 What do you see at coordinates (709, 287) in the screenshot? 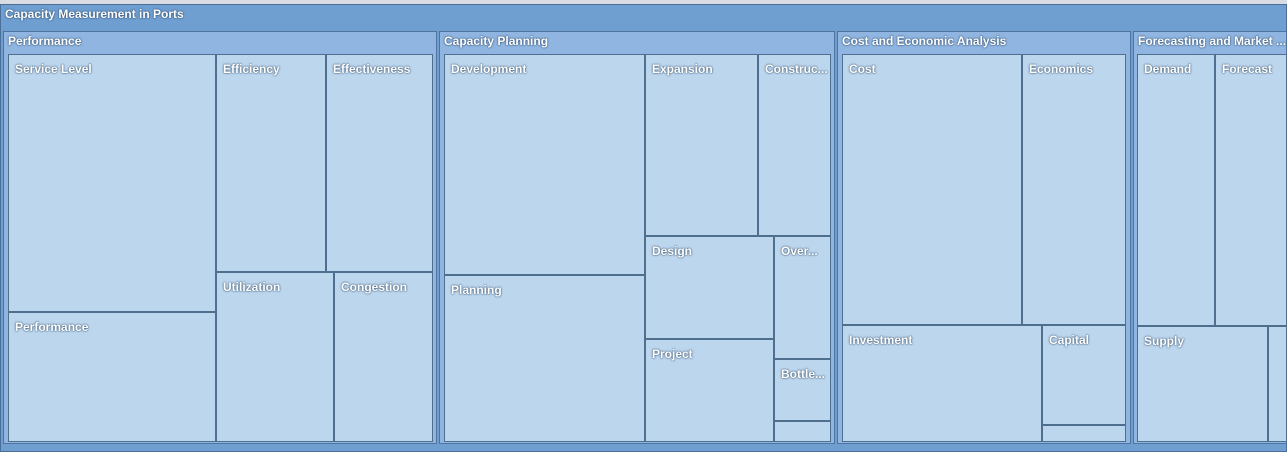
I see `tile-design: Design` at bounding box center [709, 287].